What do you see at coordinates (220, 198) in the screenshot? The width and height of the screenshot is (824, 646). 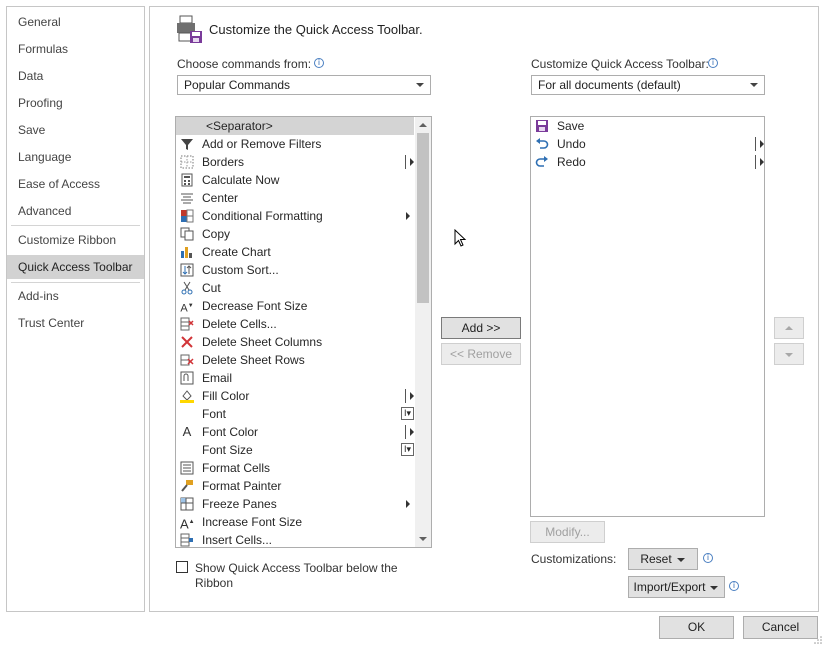 I see `list-item-label: Center` at bounding box center [220, 198].